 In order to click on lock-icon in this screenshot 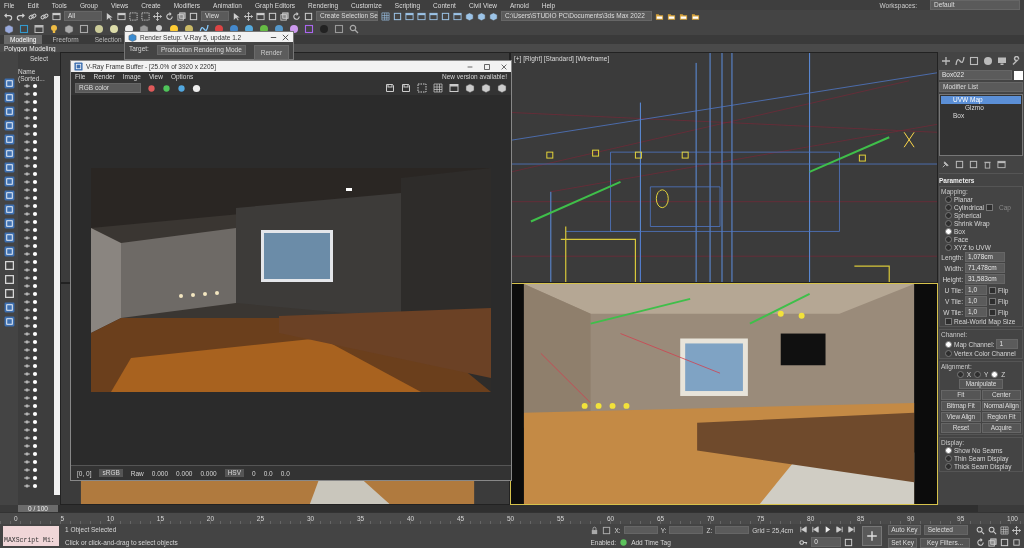, I will do `click(595, 530)`.